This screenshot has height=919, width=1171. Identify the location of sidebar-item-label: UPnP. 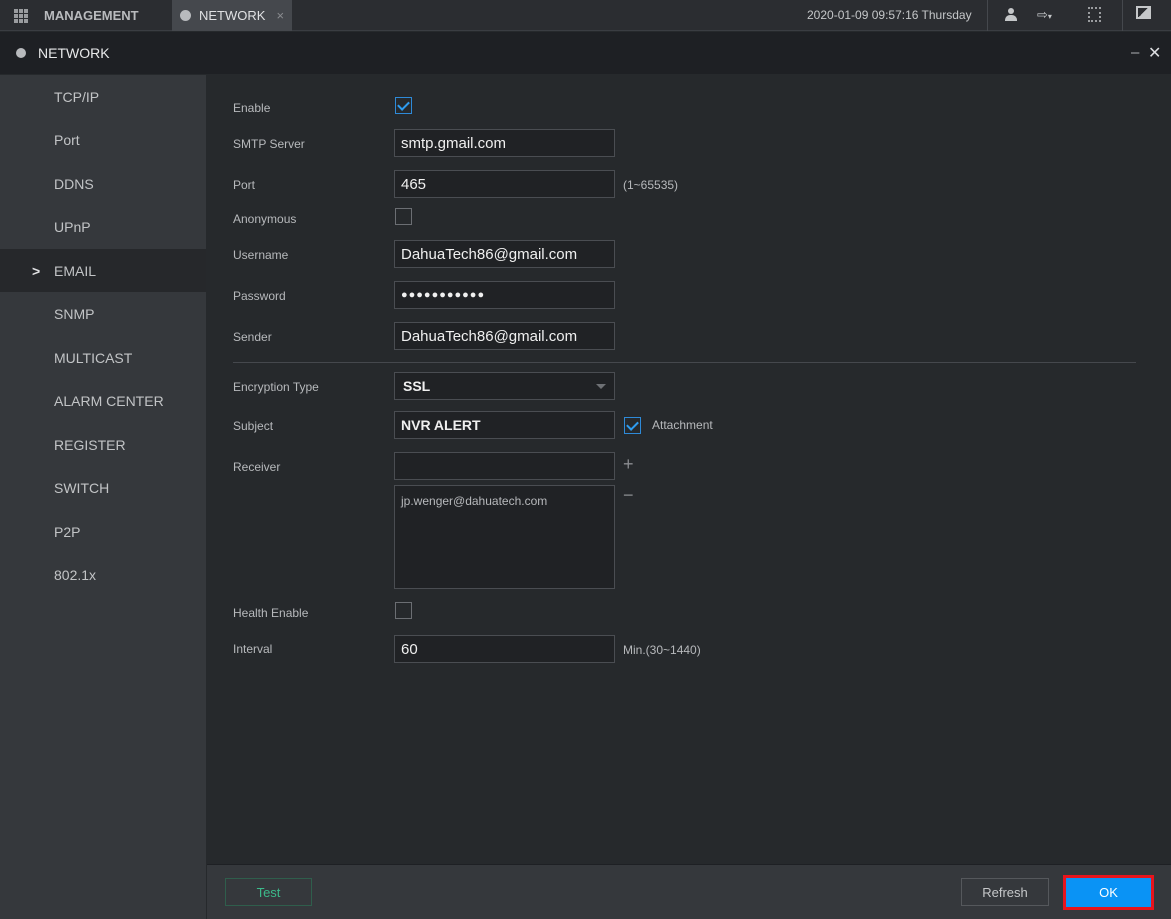
(72, 226).